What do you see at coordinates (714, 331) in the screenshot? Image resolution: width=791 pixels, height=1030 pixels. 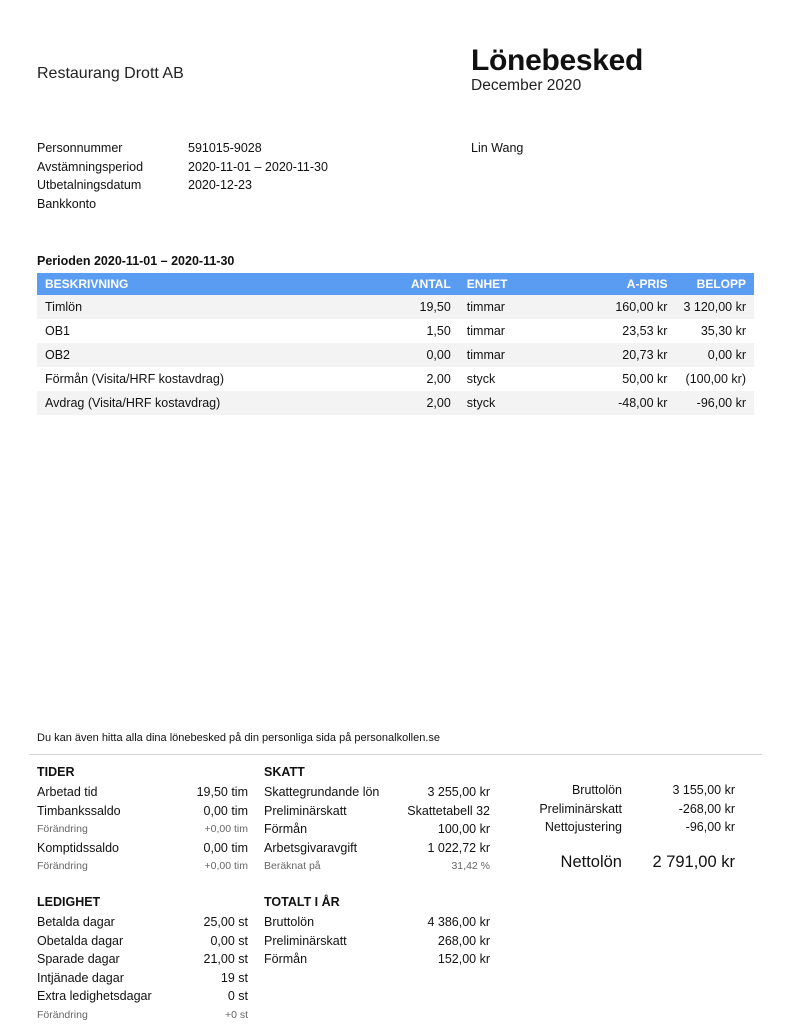 I see `cell-amount: 35,30 kr` at bounding box center [714, 331].